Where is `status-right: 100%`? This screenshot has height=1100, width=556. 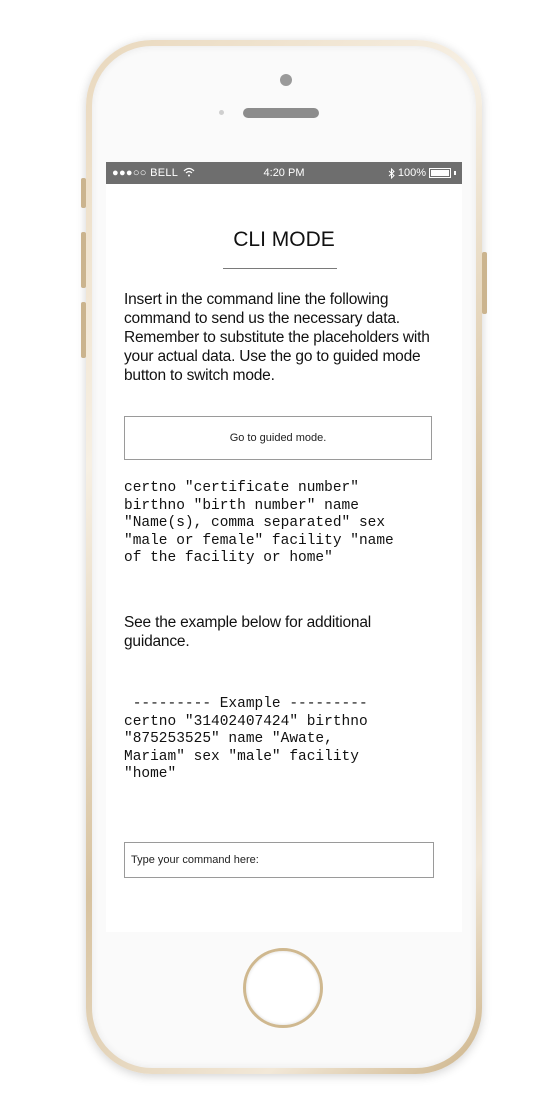
status-right: 100% is located at coordinates (422, 173).